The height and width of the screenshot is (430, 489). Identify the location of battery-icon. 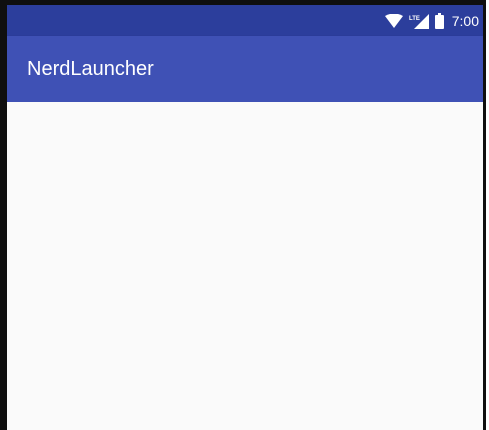
(439, 20).